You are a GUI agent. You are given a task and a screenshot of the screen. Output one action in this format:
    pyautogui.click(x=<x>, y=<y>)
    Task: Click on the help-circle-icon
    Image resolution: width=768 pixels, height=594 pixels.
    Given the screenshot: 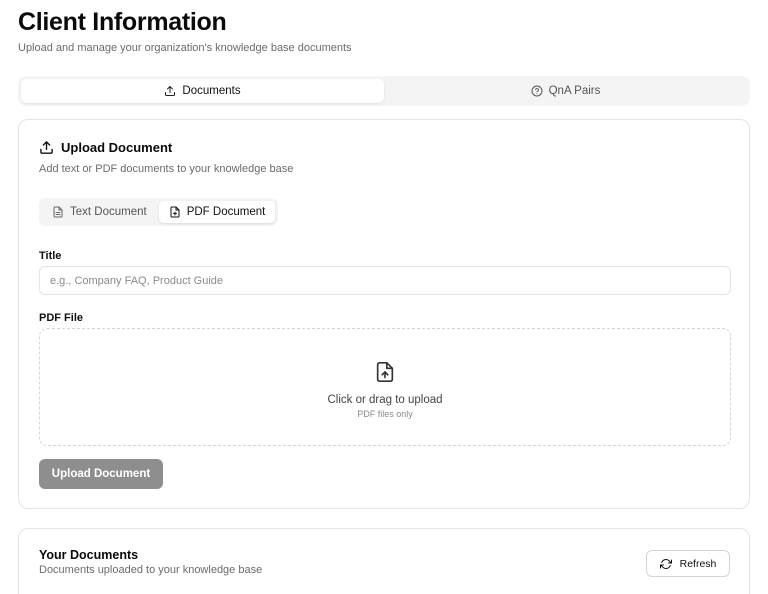 What is the action you would take?
    pyautogui.click(x=537, y=91)
    